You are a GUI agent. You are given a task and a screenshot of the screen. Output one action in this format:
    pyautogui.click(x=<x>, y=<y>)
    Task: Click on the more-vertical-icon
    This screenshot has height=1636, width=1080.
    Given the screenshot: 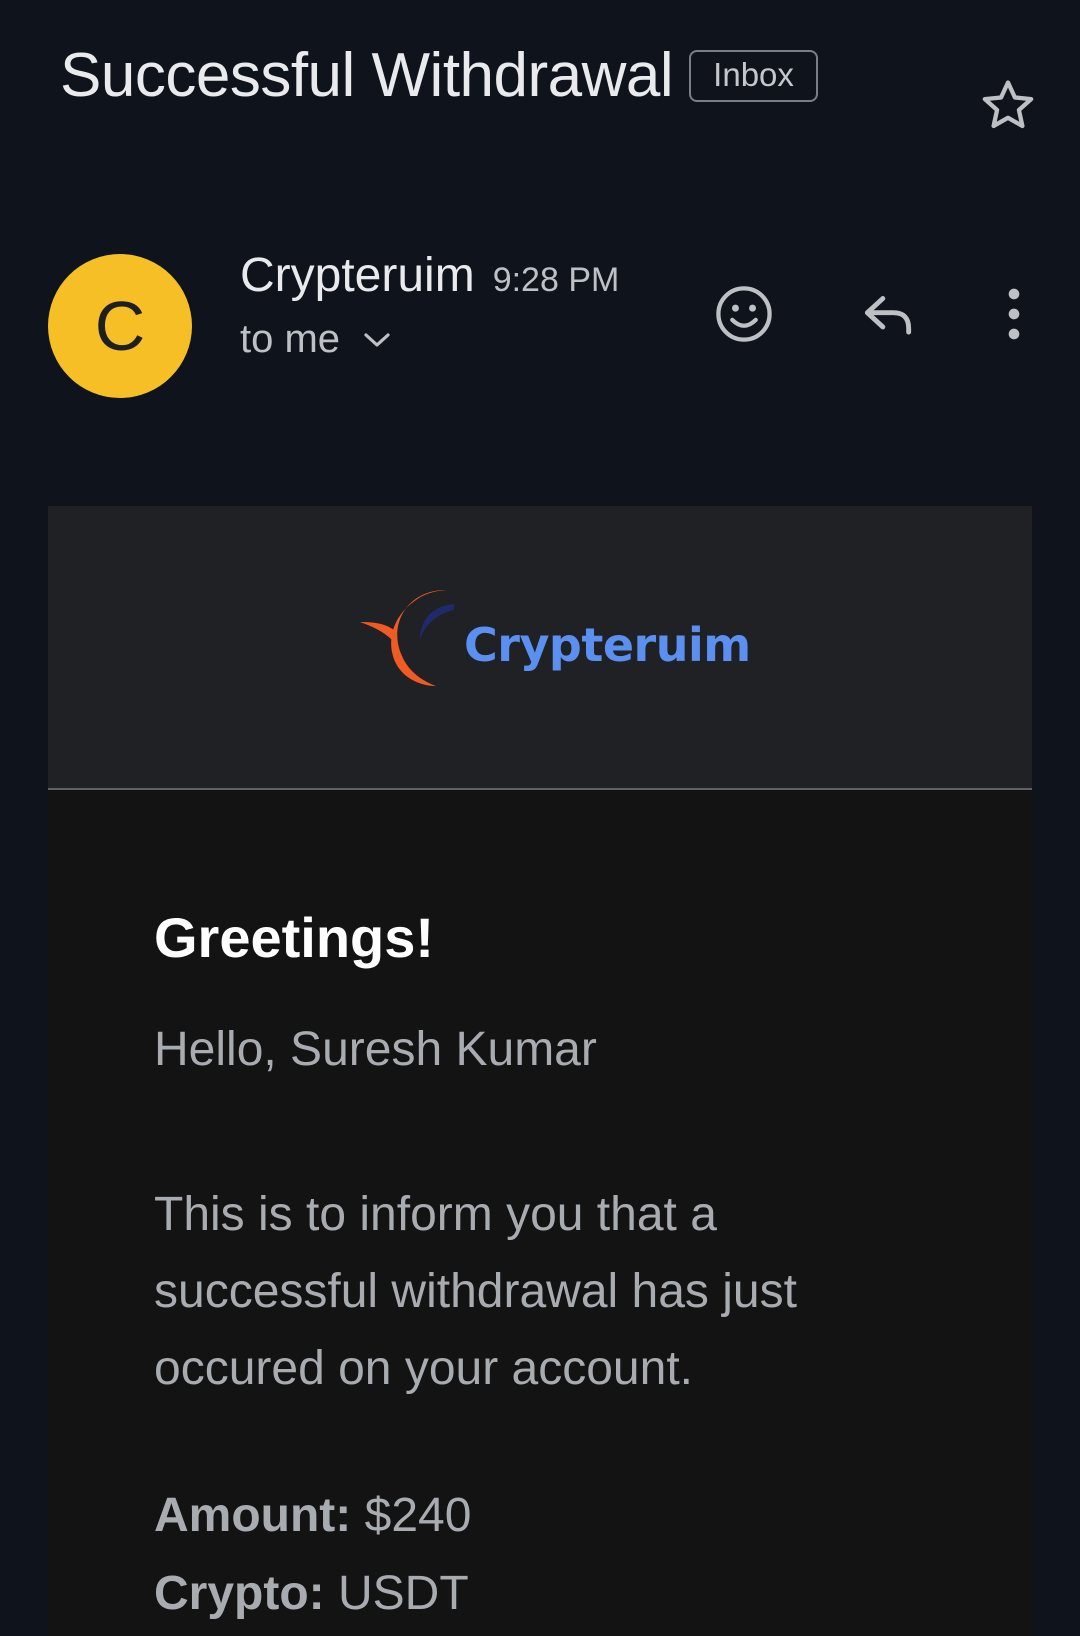 What is the action you would take?
    pyautogui.click(x=1014, y=314)
    